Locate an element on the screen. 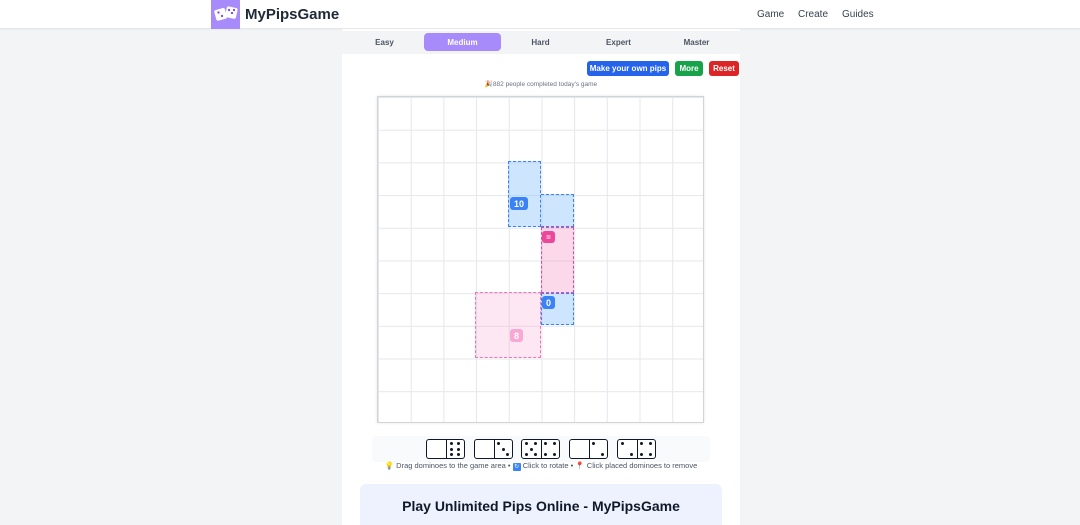 This screenshot has height=525, width=1080. brand-name: MyPipsGame is located at coordinates (292, 14).